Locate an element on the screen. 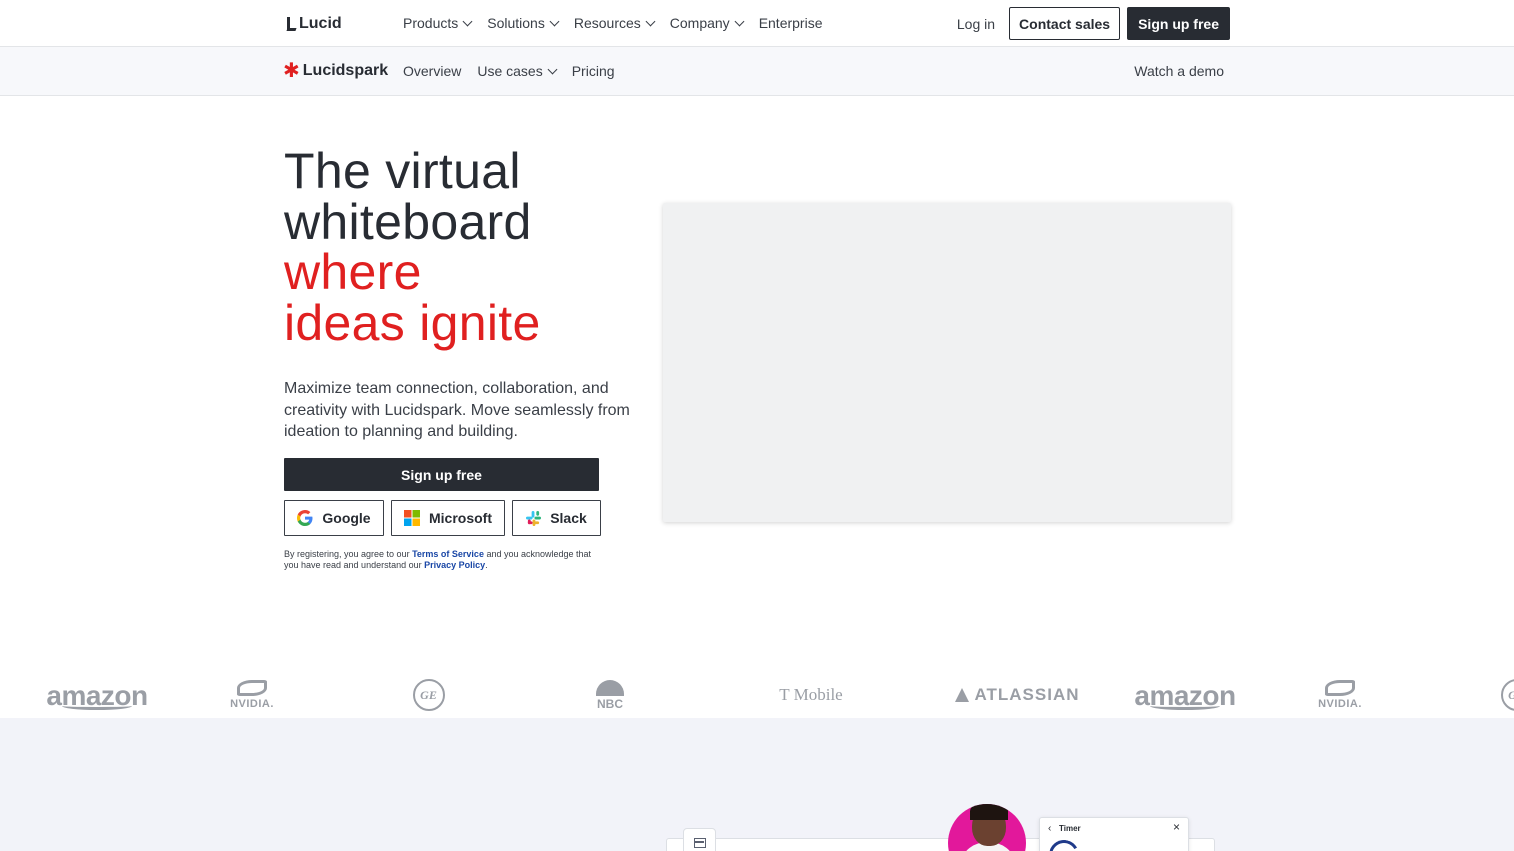 The height and width of the screenshot is (851, 1514). avatar-hair is located at coordinates (989, 812).